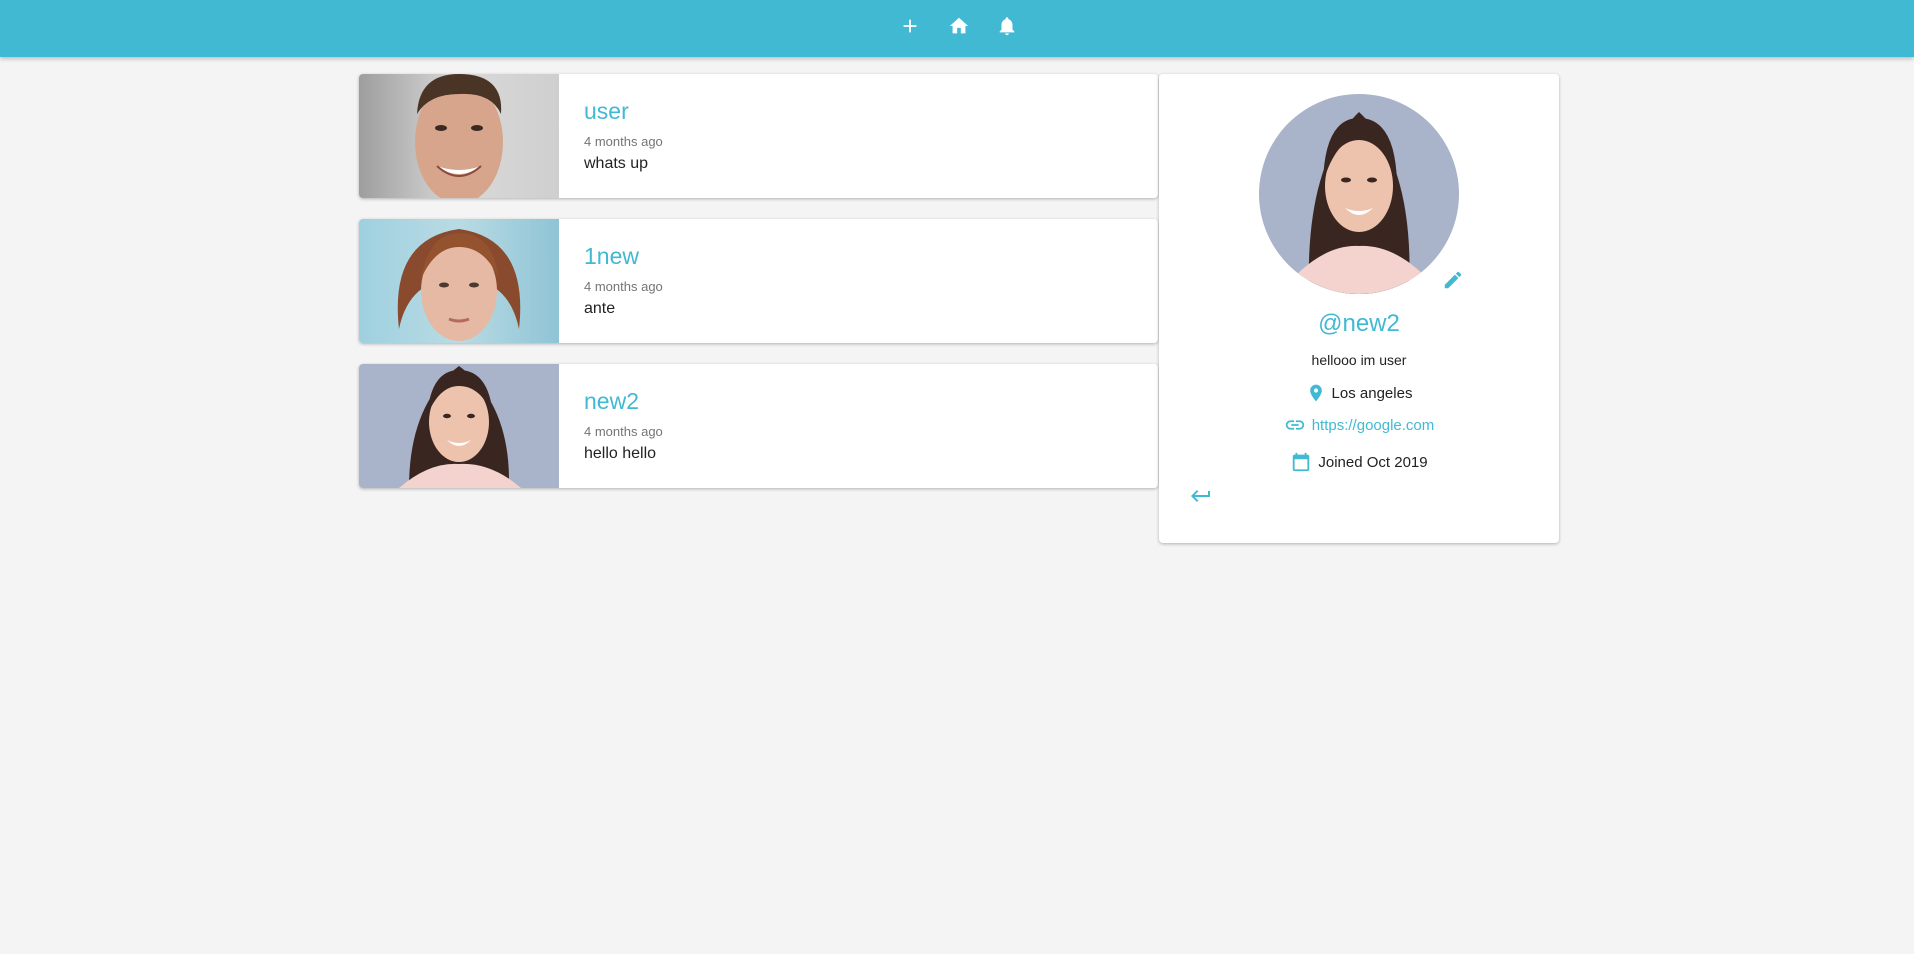  I want to click on profile-joined: Joined Oct 2019, so click(1359, 462).